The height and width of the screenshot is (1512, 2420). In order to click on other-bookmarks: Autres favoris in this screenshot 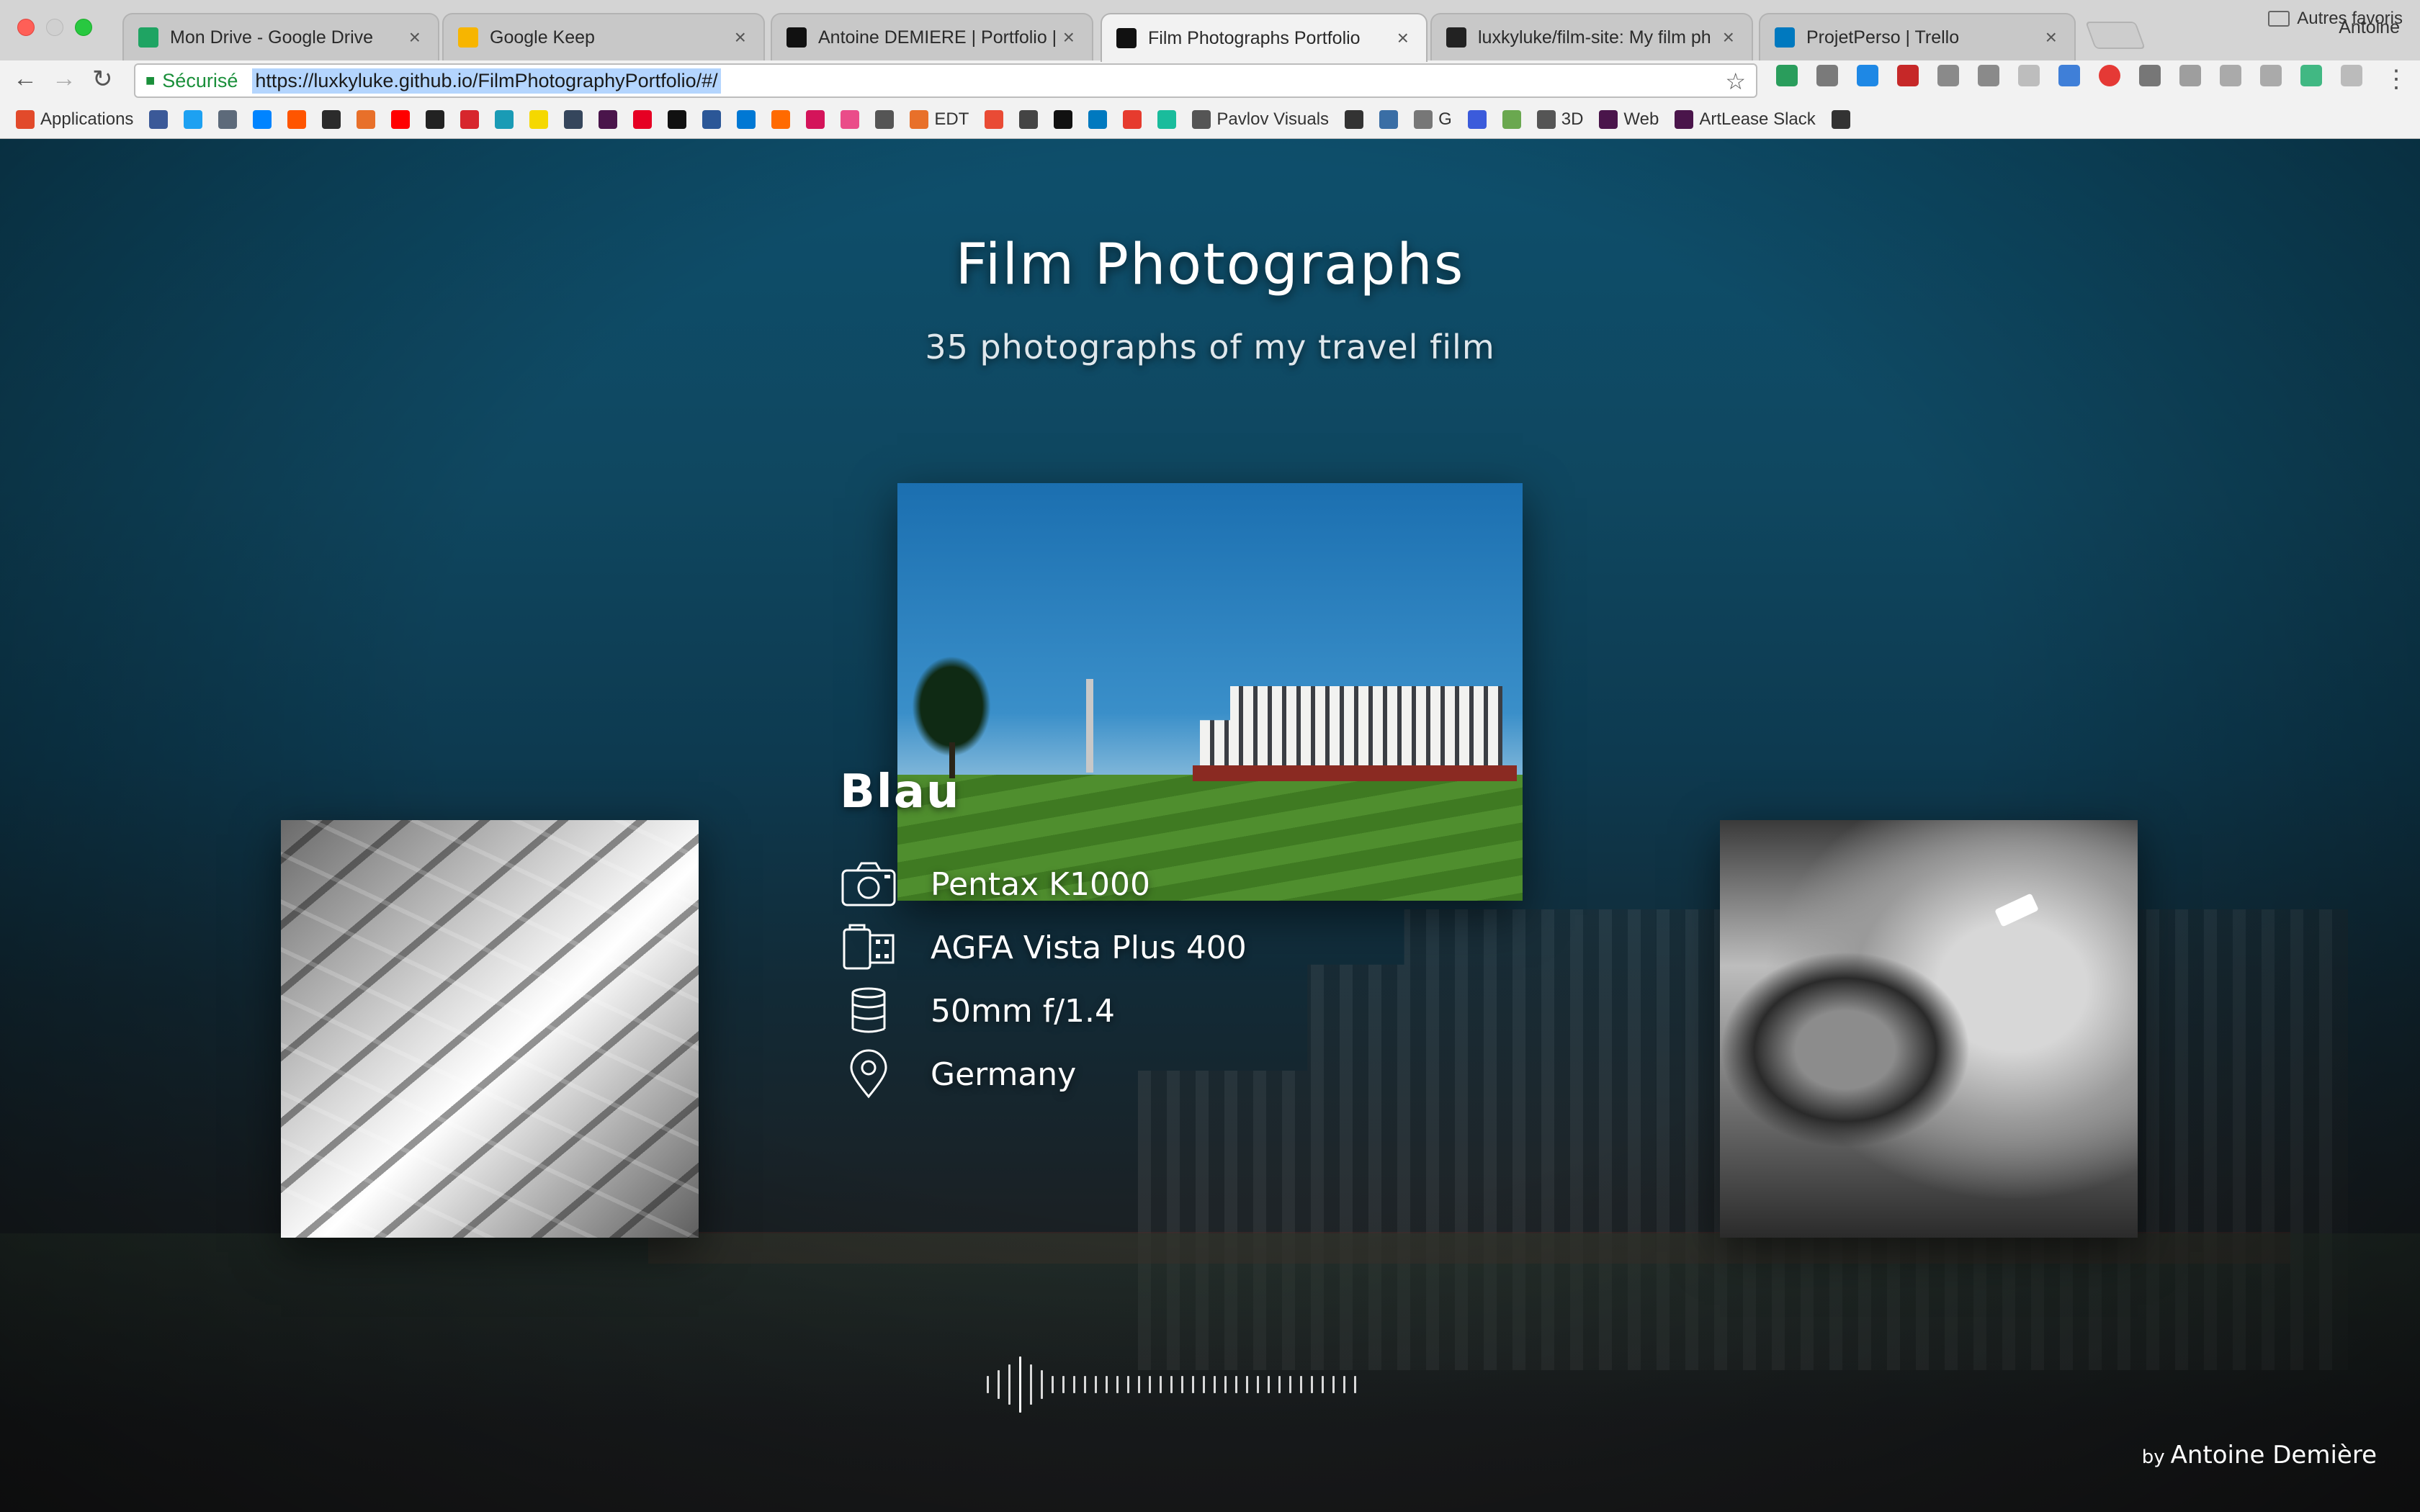, I will do `click(2335, 19)`.